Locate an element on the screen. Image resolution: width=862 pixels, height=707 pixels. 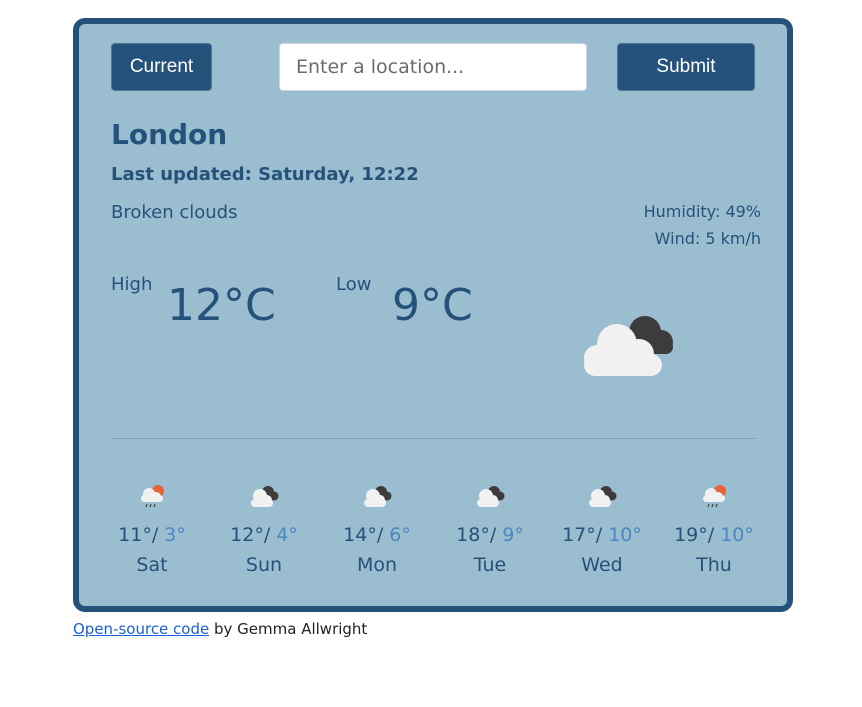
forecast-day-name: Mon is located at coordinates (377, 565).